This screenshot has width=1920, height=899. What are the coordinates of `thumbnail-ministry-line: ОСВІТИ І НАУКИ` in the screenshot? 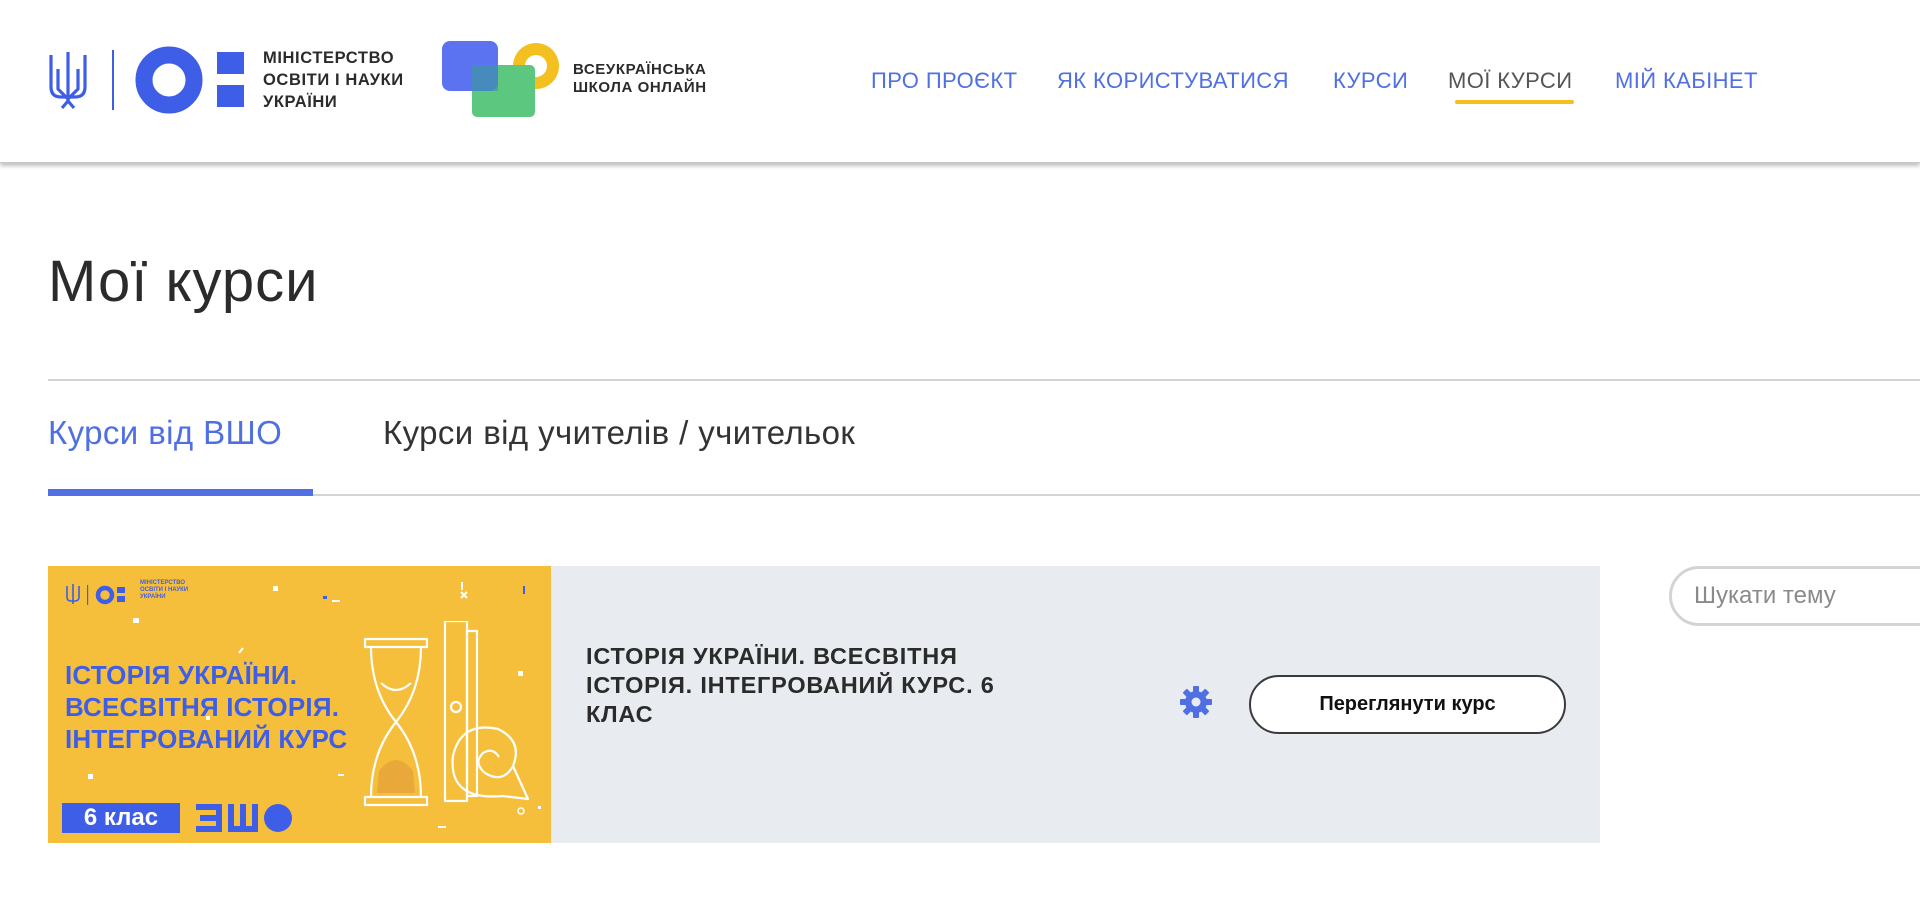 It's located at (164, 590).